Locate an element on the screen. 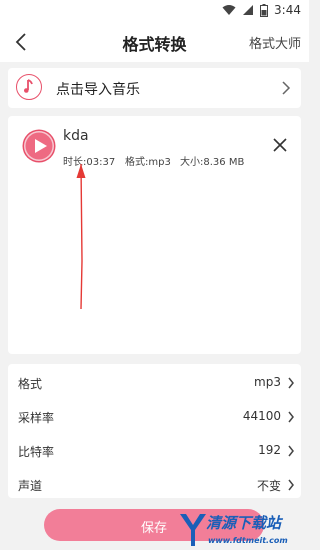 The image size is (320, 550). setting-row-format: 格式 mp3 is located at coordinates (154, 382).